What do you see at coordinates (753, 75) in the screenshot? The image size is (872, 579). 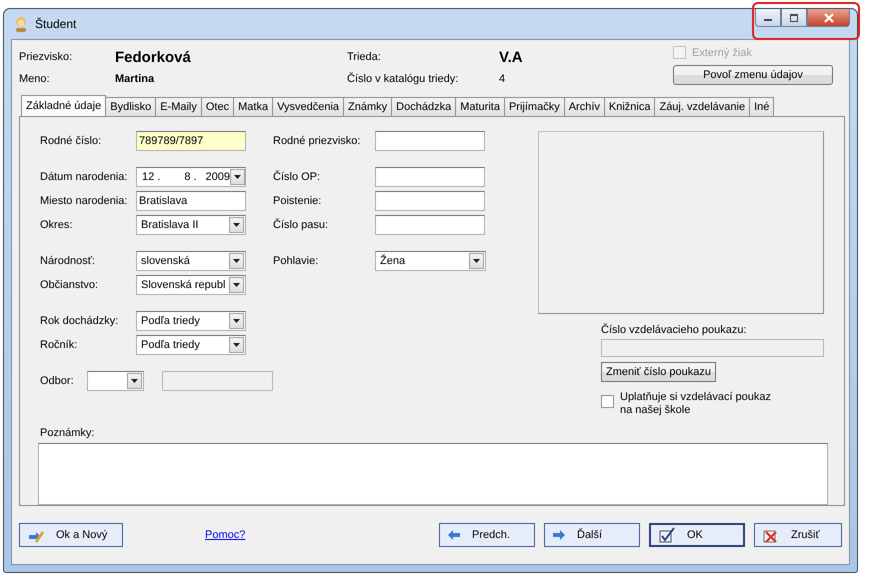 I see `enable-edit-button: Povoľ zmenu údajov` at bounding box center [753, 75].